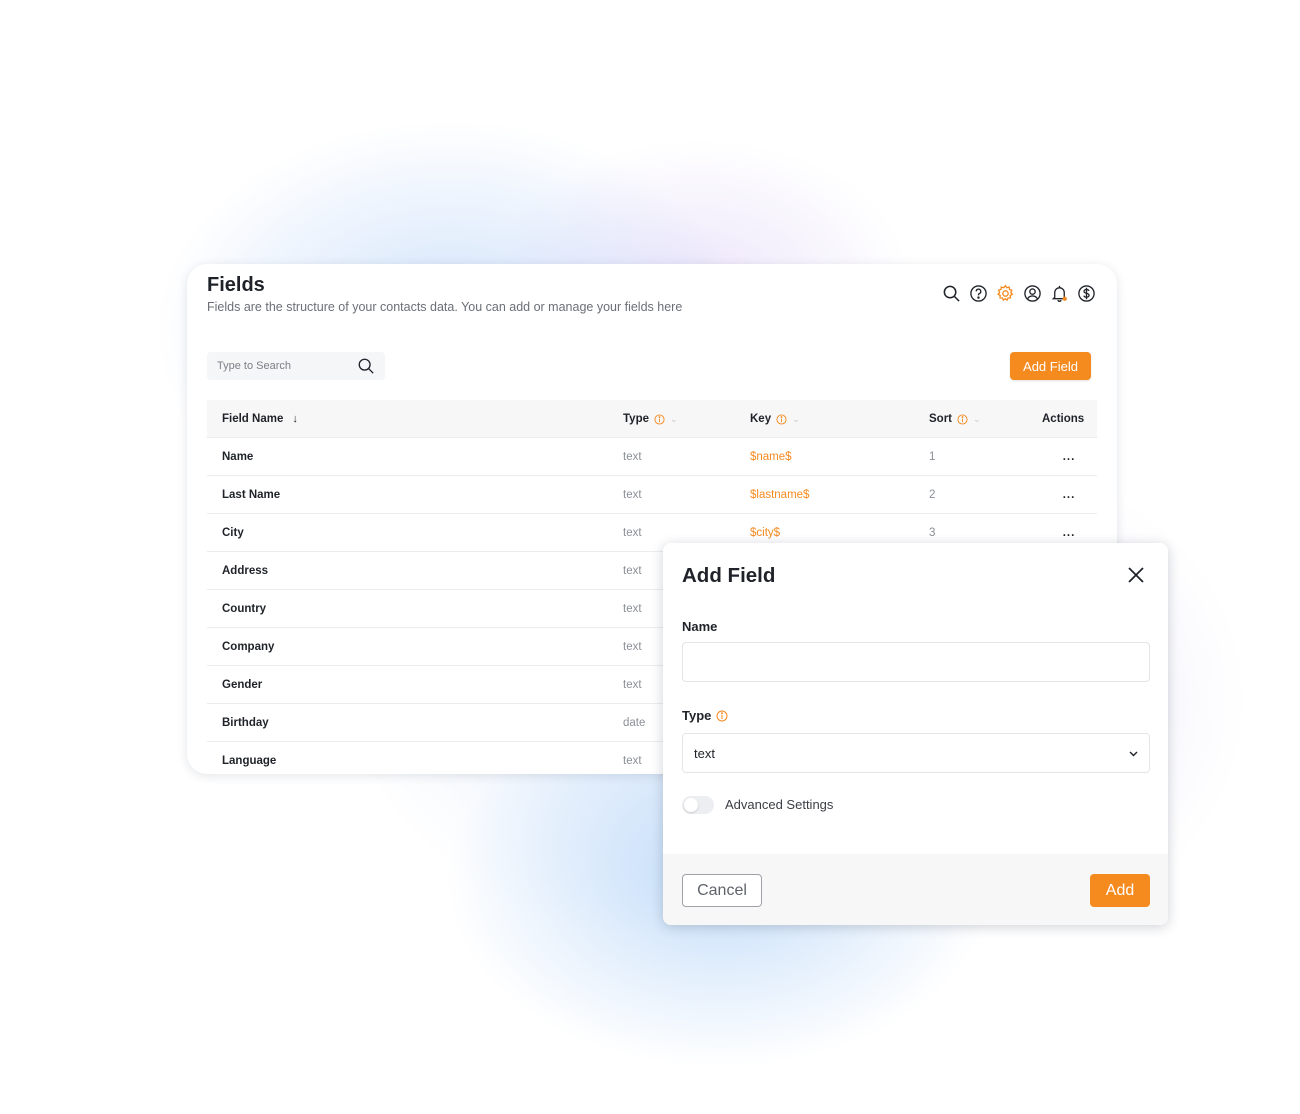  What do you see at coordinates (729, 575) in the screenshot?
I see `modal-title: Add Field` at bounding box center [729, 575].